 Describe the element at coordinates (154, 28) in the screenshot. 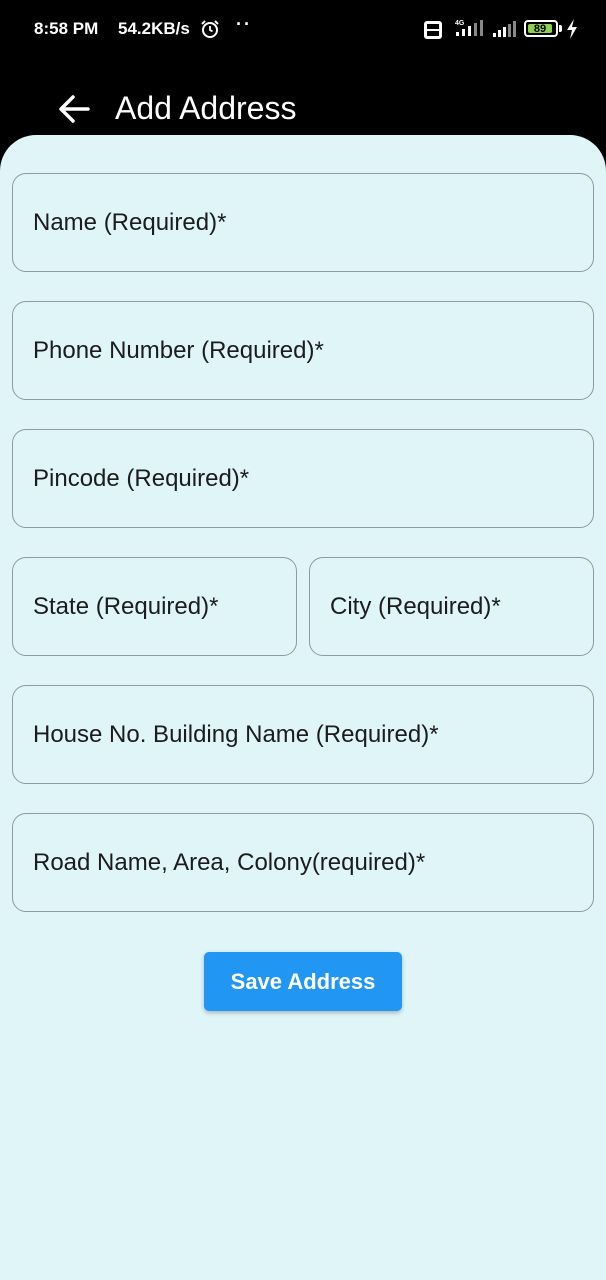

I see `network-speed: 54.2KB/s` at that location.